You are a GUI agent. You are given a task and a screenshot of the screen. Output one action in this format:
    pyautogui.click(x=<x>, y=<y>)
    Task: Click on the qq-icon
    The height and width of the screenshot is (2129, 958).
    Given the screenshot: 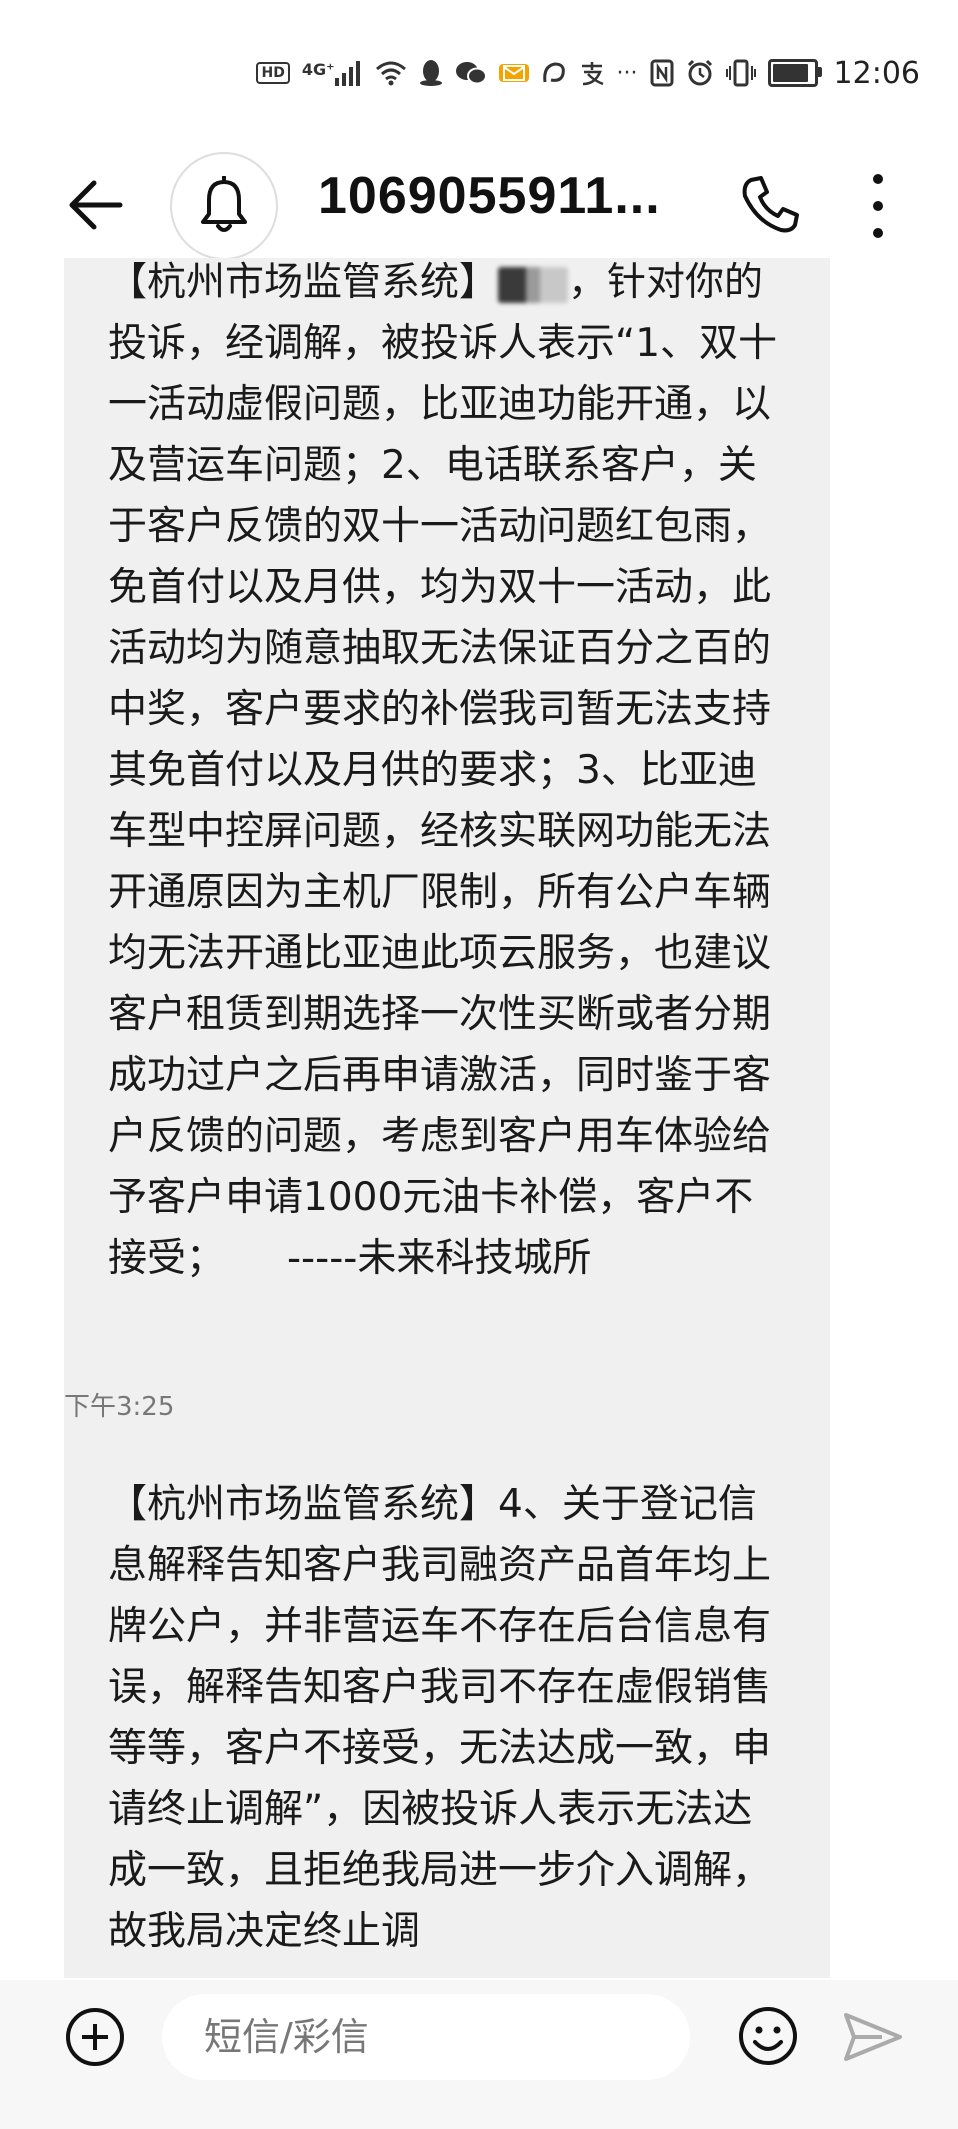 What is the action you would take?
    pyautogui.click(x=431, y=73)
    